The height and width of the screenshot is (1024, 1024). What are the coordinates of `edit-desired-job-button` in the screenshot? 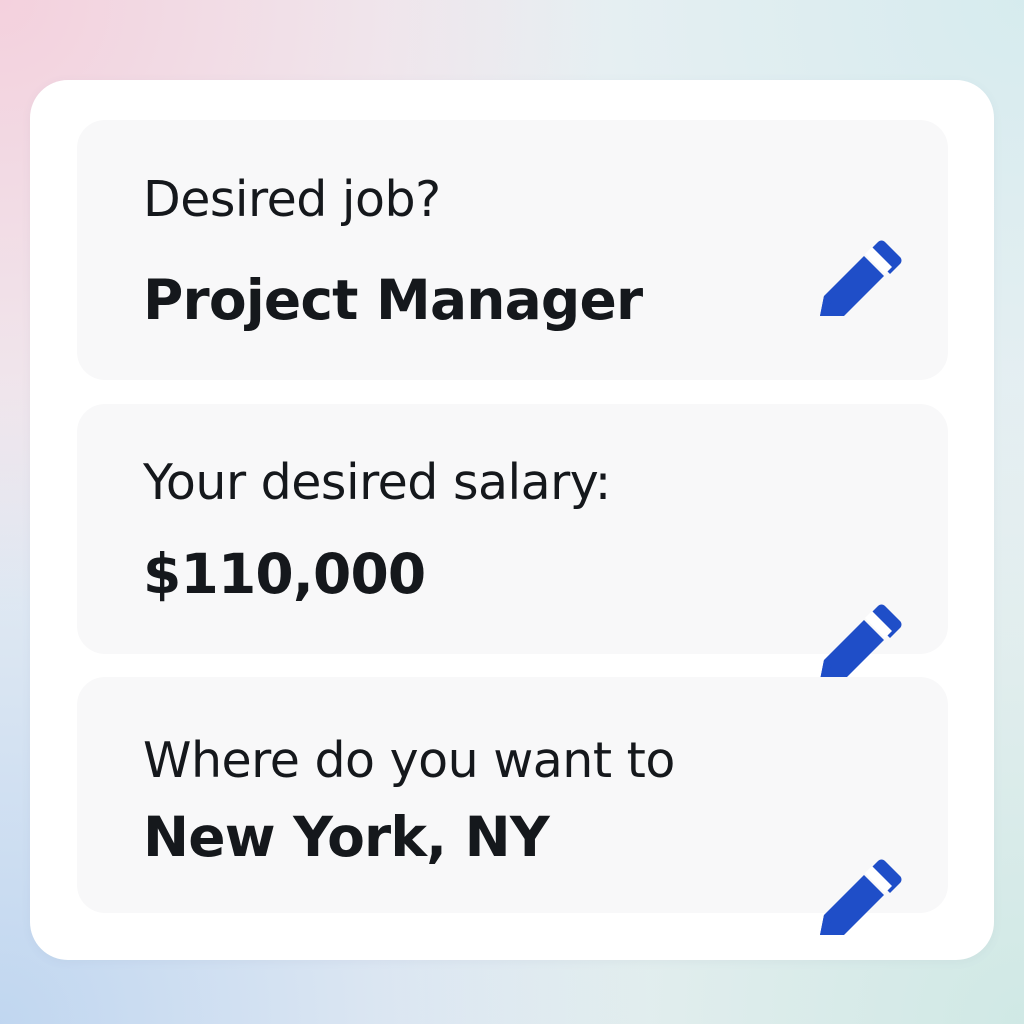 It's located at (859, 283).